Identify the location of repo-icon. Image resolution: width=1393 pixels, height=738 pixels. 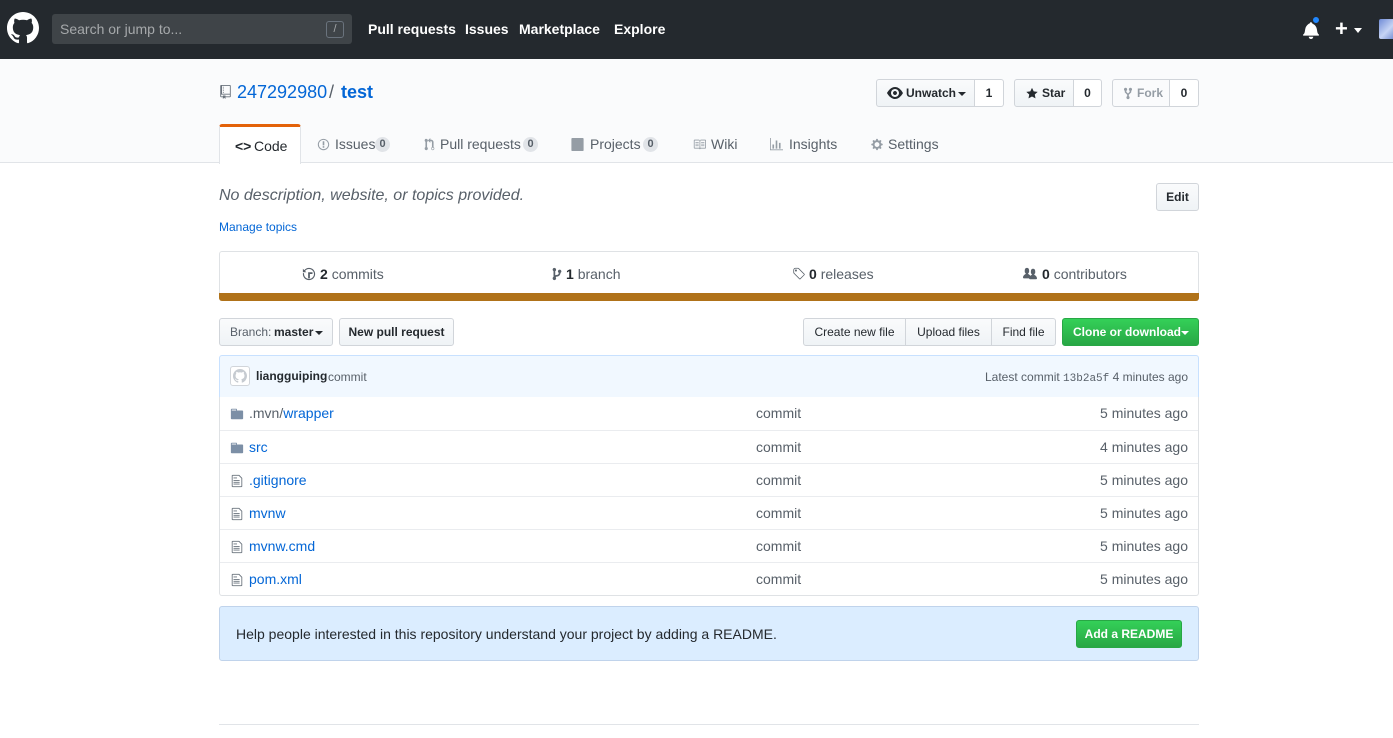
(225, 92).